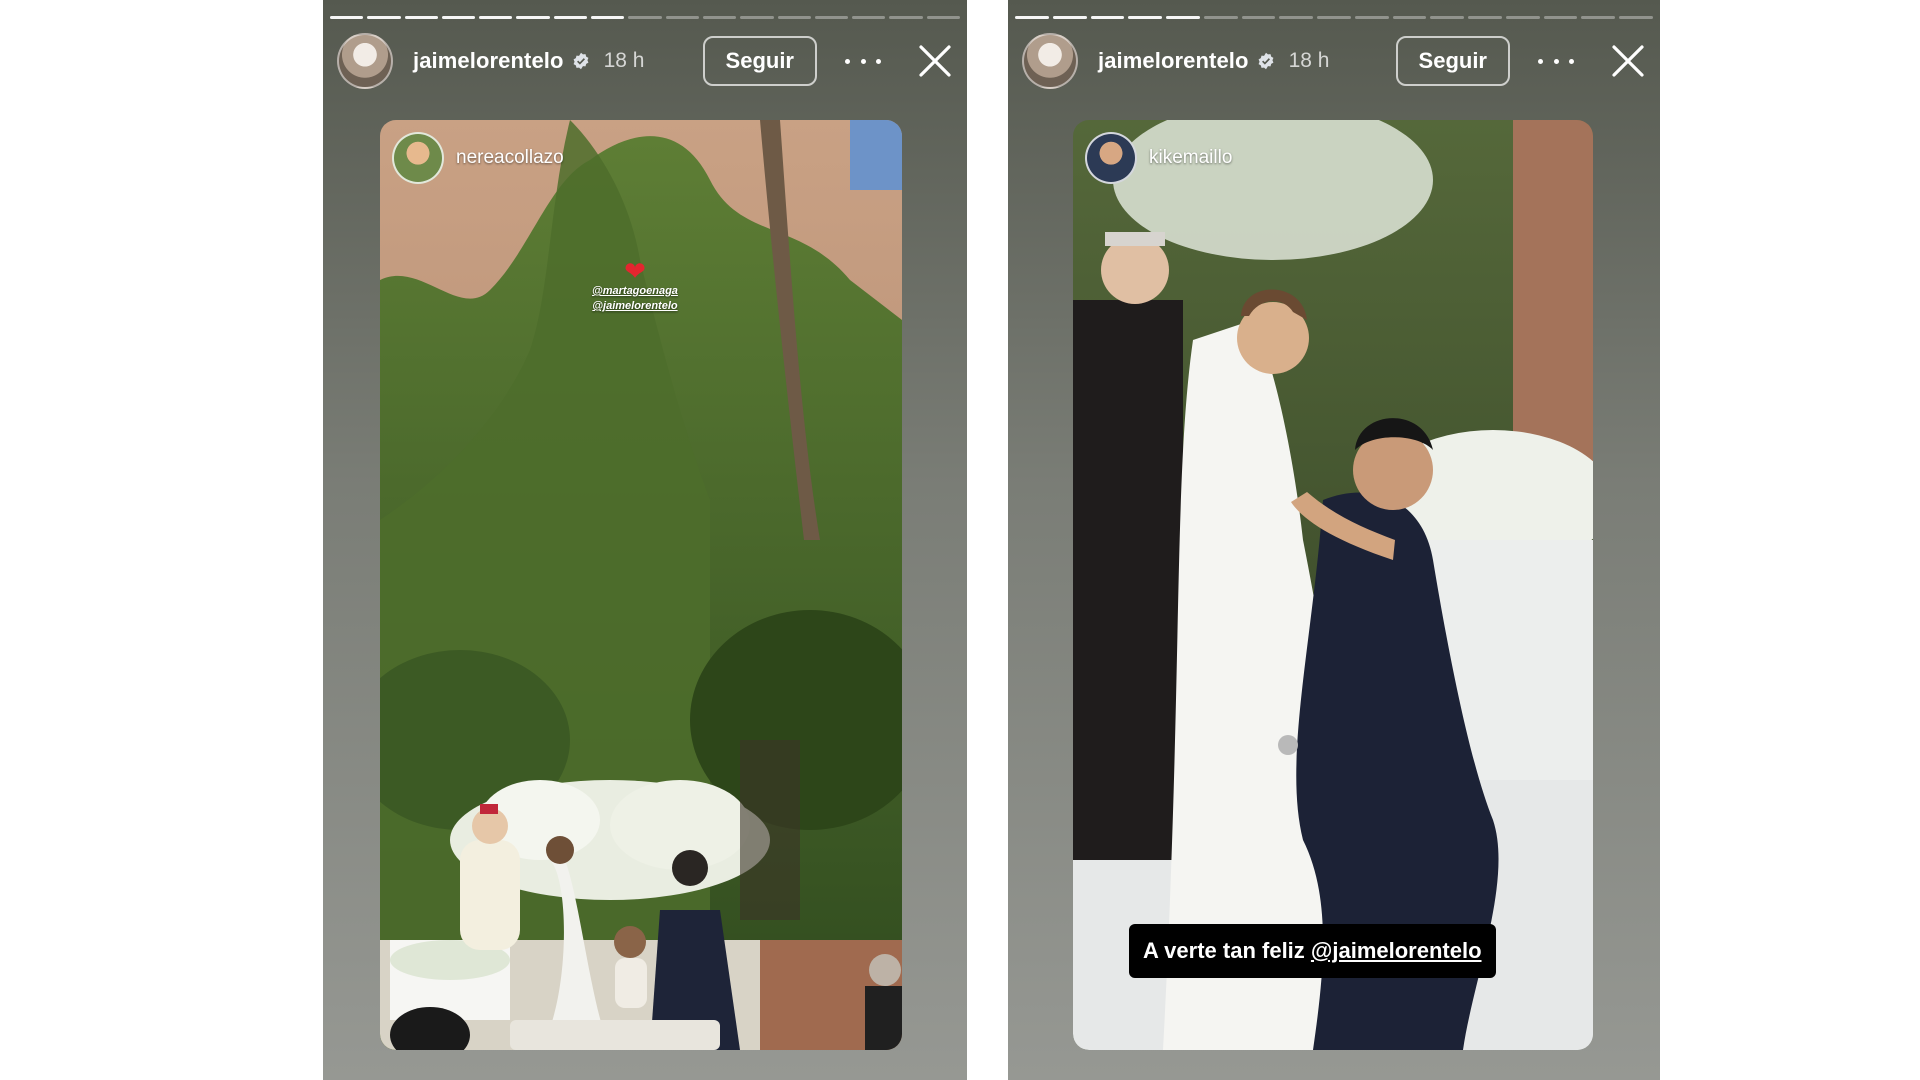 The width and height of the screenshot is (1920, 1080). What do you see at coordinates (635, 306) in the screenshot?
I see `mention-tag: @jaimelorentelo` at bounding box center [635, 306].